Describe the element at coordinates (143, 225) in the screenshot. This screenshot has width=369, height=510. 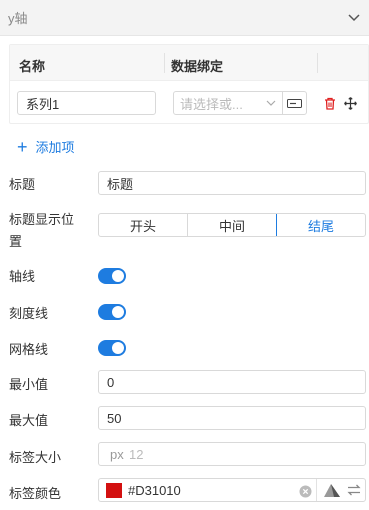
I see `position-start-button: 开头` at that location.